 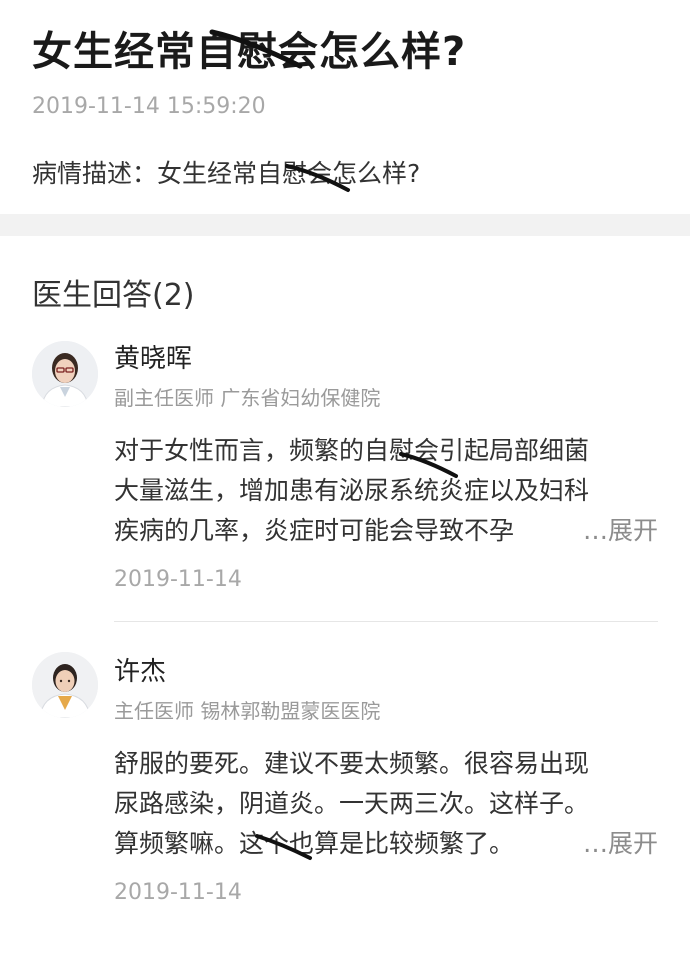 What do you see at coordinates (352, 803) in the screenshot?
I see `answer-text-line: 尿路感染，阴道炎。一天两三次。这样子。` at bounding box center [352, 803].